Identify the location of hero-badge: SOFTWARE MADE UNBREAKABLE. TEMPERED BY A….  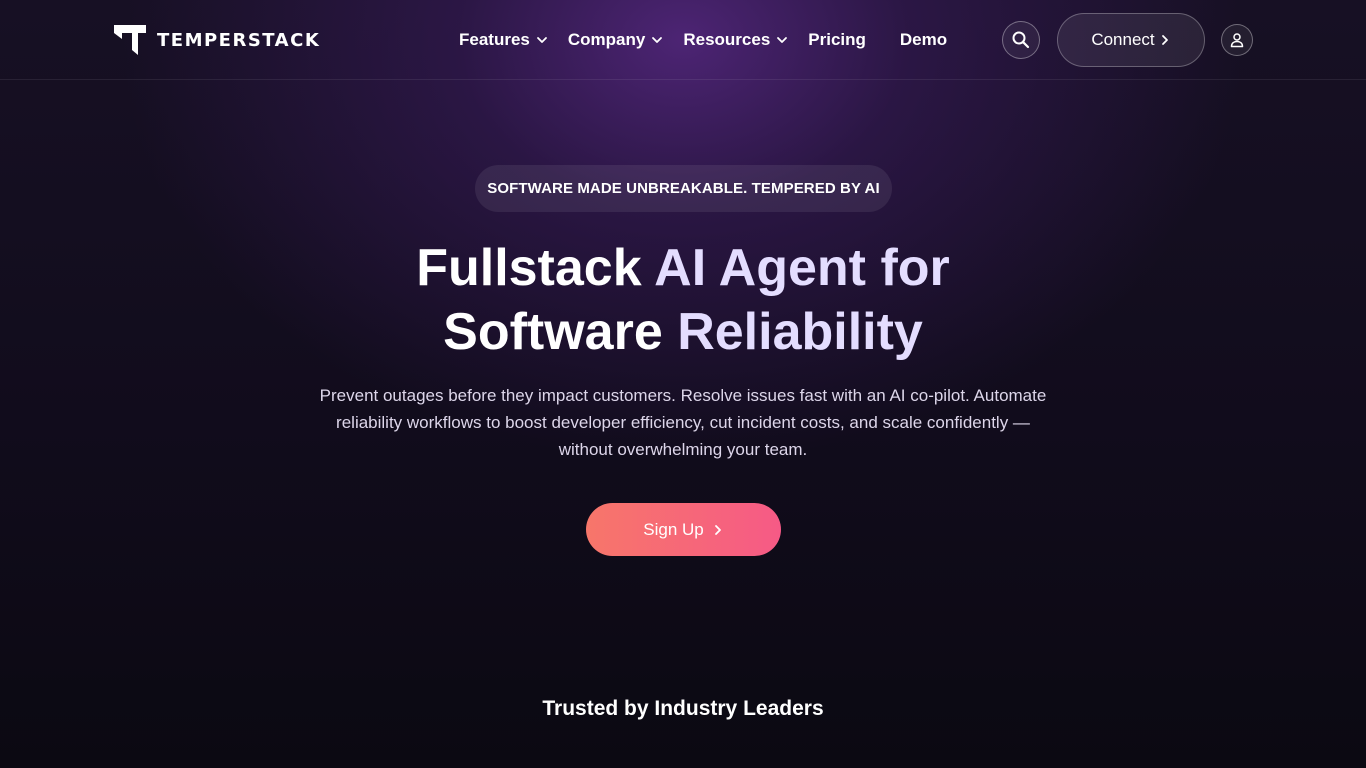
(683, 188).